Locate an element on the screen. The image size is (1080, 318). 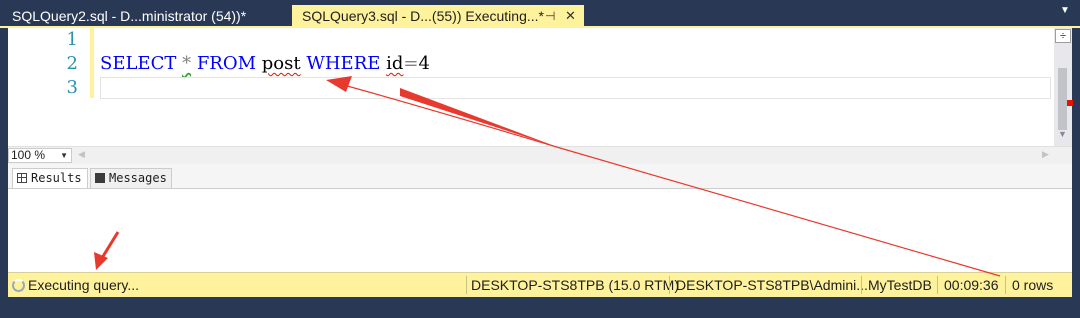
annotation-arrow-long-wedge is located at coordinates (480, 118).